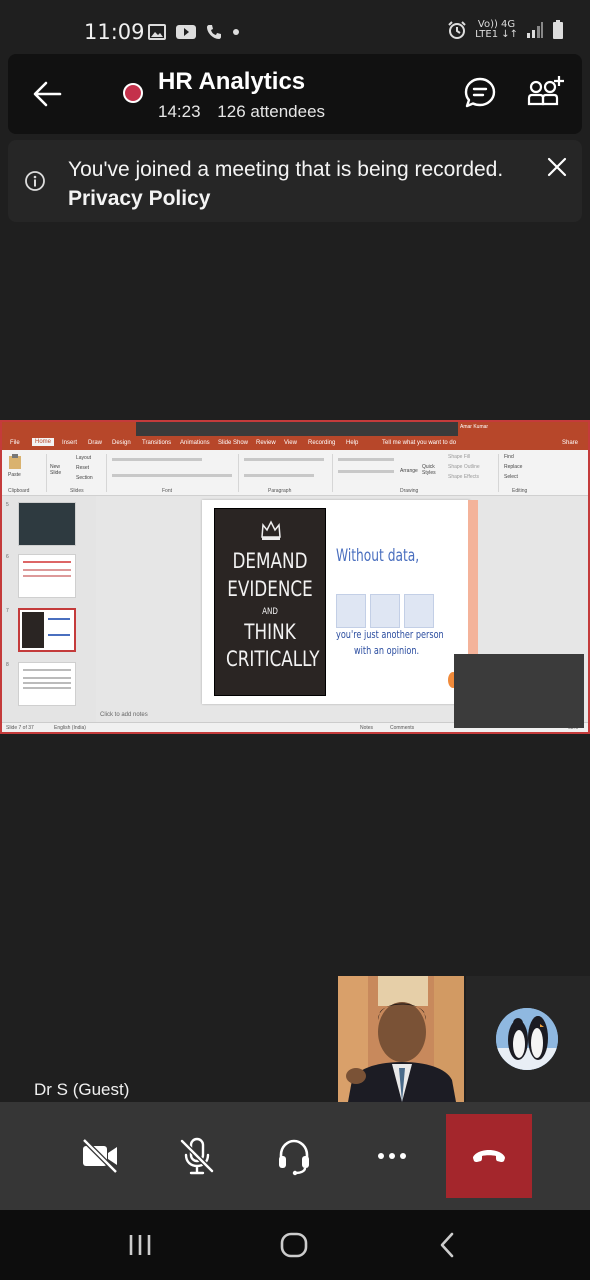 This screenshot has height=1280, width=590. What do you see at coordinates (15, 443) in the screenshot?
I see `ppt-tab-file: File` at bounding box center [15, 443].